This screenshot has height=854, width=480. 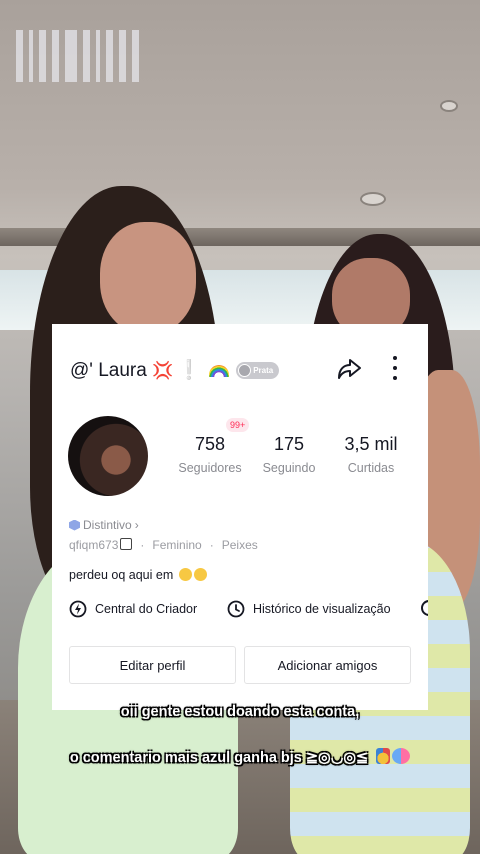 I want to click on stat-following: 175 Seguindo, so click(x=289, y=454).